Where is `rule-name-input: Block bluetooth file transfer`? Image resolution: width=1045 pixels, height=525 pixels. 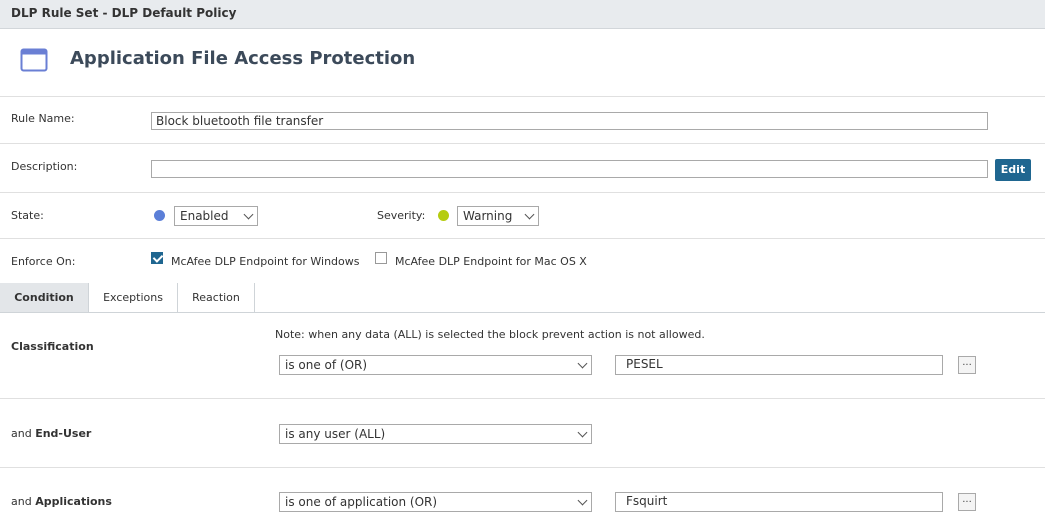
rule-name-input: Block bluetooth file transfer is located at coordinates (569, 121).